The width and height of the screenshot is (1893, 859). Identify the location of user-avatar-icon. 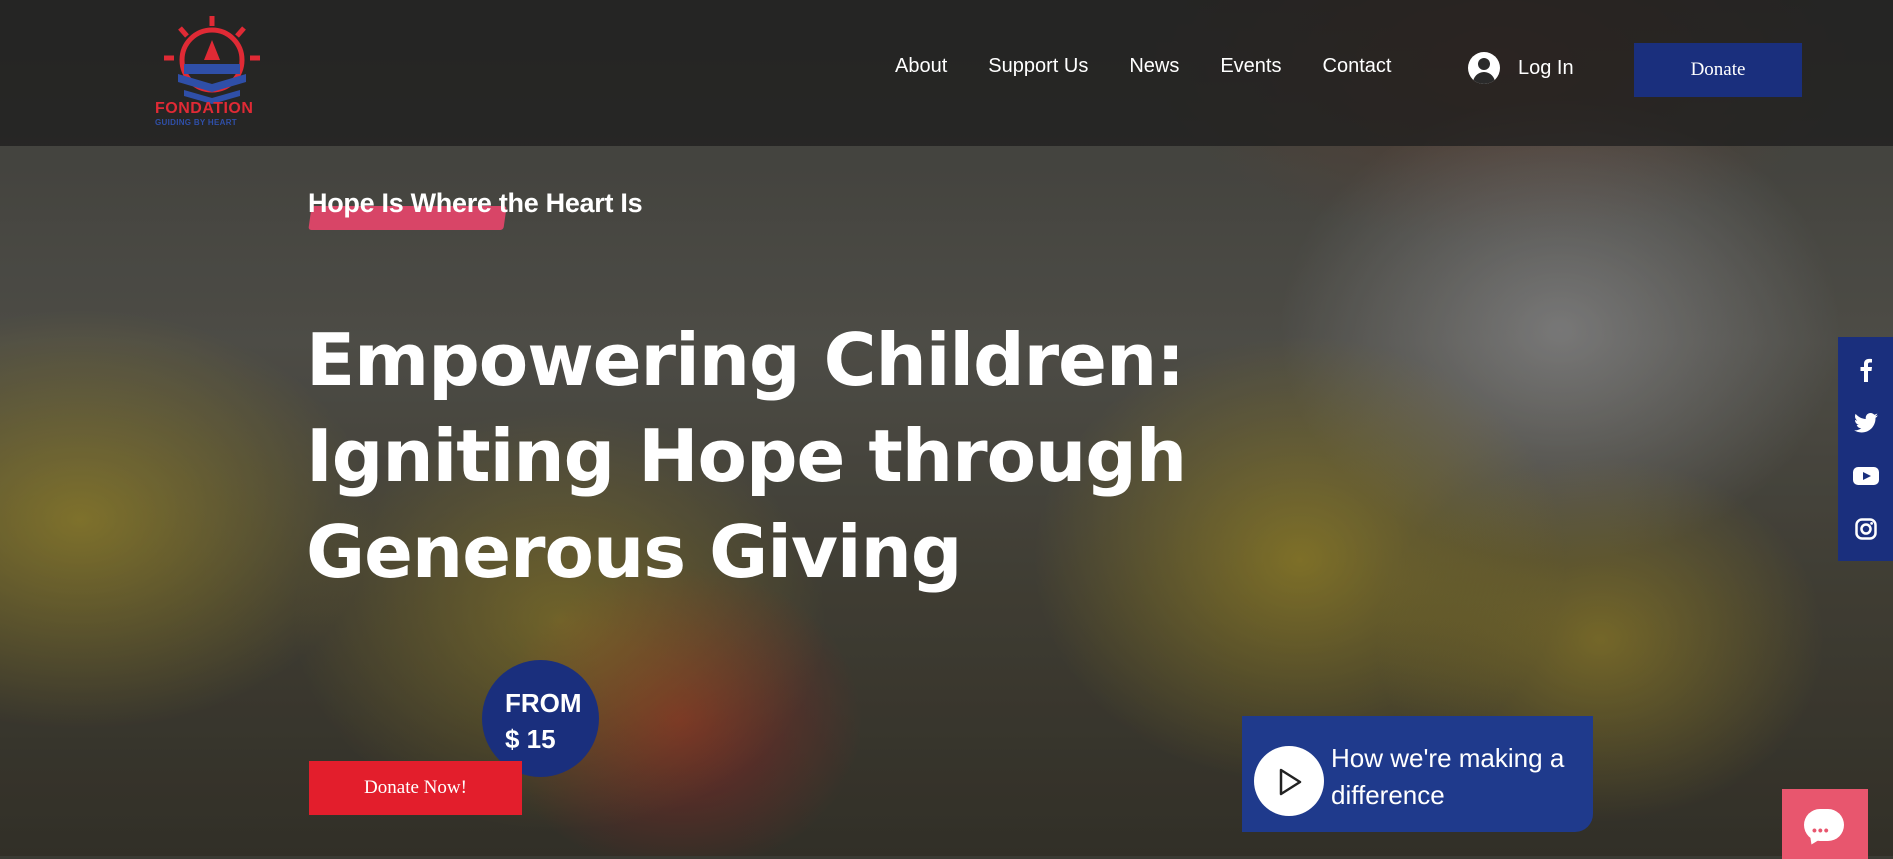
(1484, 68).